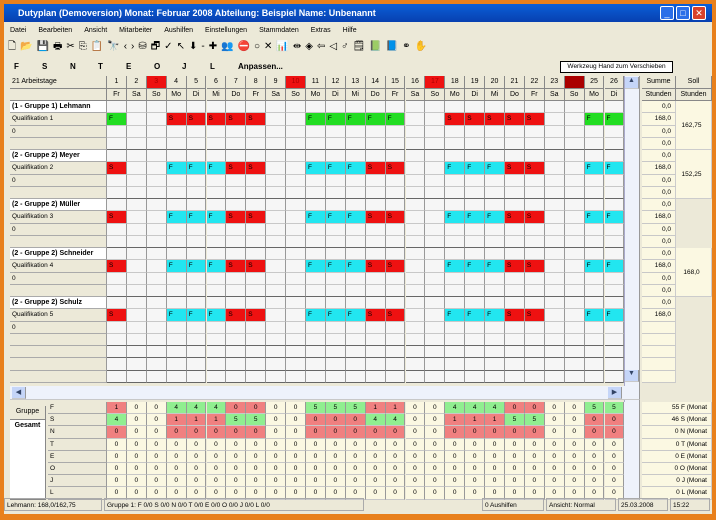 This screenshot has width=716, height=520. I want to click on next-icon: ♂, so click(345, 47).